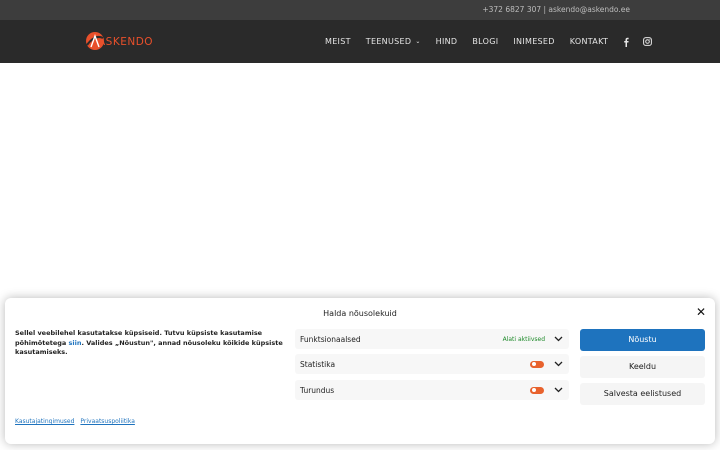  What do you see at coordinates (626, 42) in the screenshot?
I see `facebook-icon` at bounding box center [626, 42].